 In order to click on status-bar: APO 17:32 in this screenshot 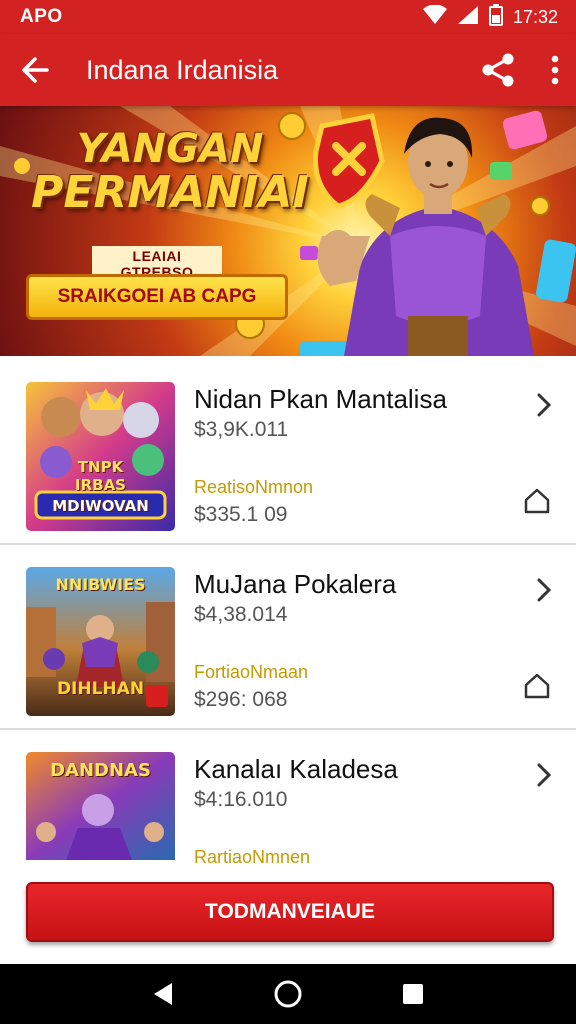, I will do `click(288, 17)`.